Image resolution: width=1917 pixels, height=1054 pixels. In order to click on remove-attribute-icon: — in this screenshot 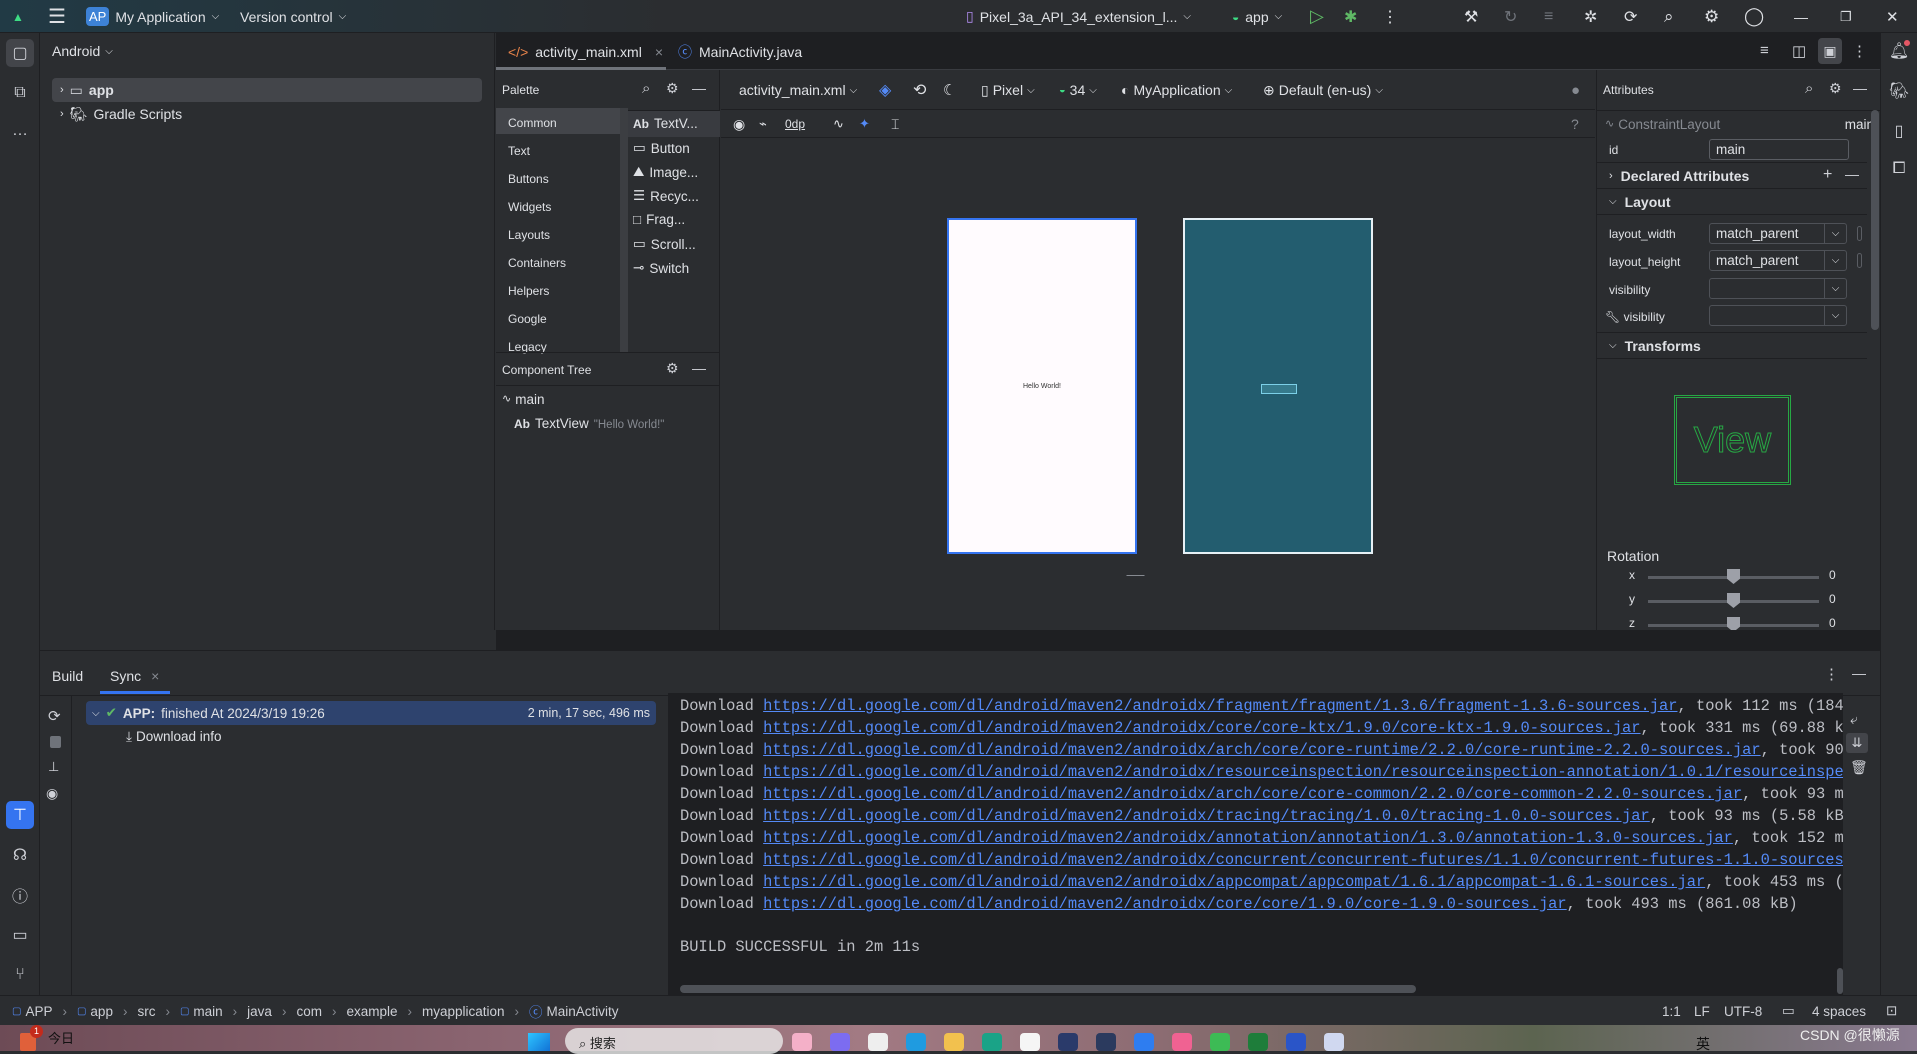, I will do `click(1852, 174)`.